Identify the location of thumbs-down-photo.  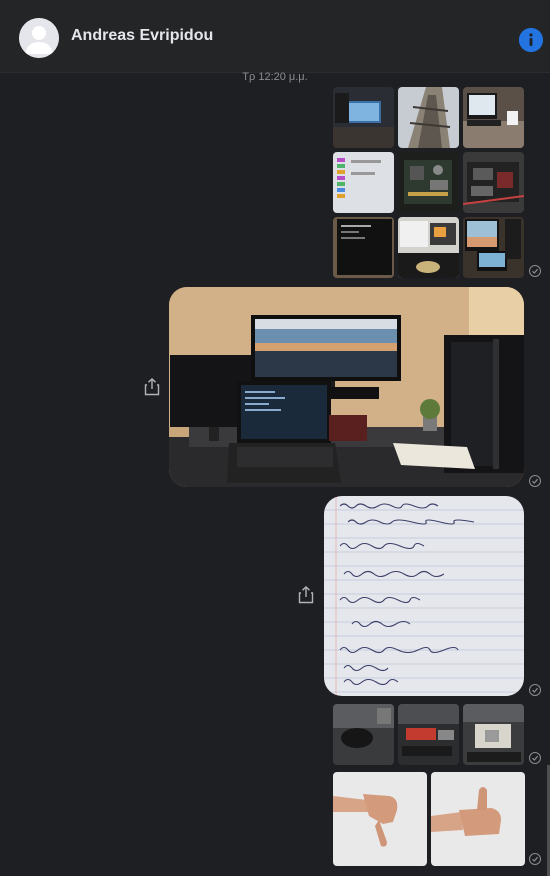
(380, 819).